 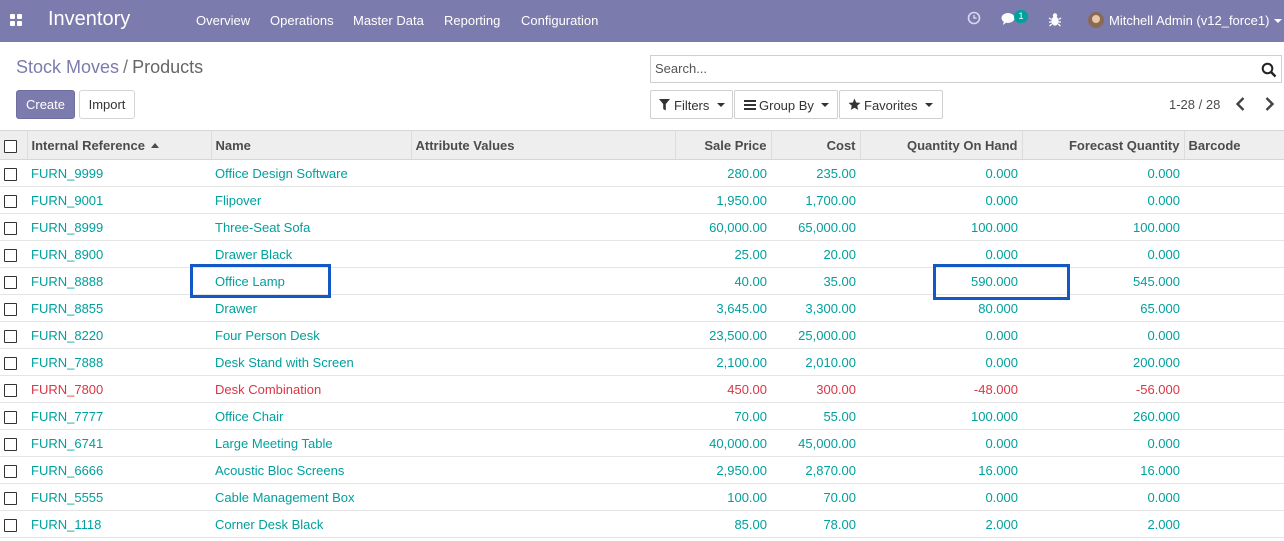 I want to click on breadcrumb-stock-moves: Stock Moves, so click(x=67, y=67).